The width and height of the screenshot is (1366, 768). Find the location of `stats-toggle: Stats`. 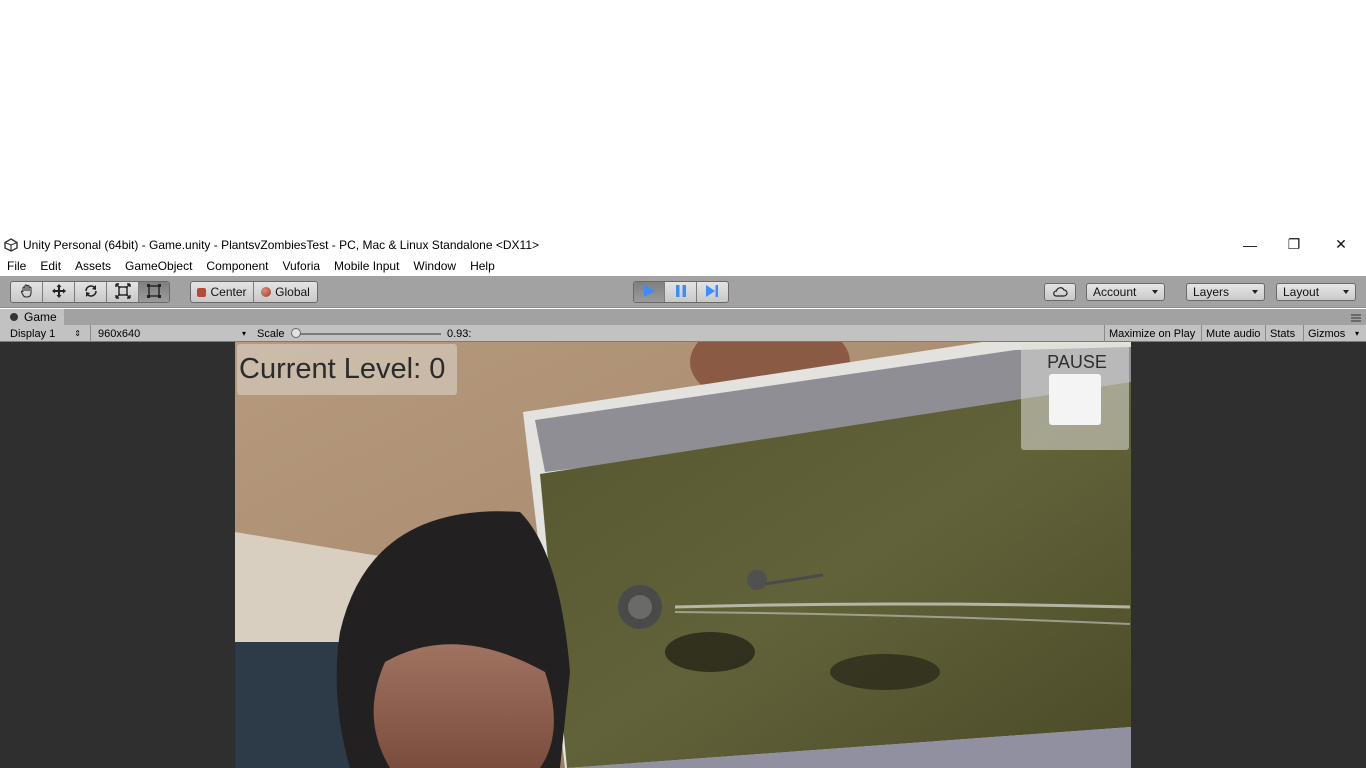

stats-toggle: Stats is located at coordinates (1284, 333).